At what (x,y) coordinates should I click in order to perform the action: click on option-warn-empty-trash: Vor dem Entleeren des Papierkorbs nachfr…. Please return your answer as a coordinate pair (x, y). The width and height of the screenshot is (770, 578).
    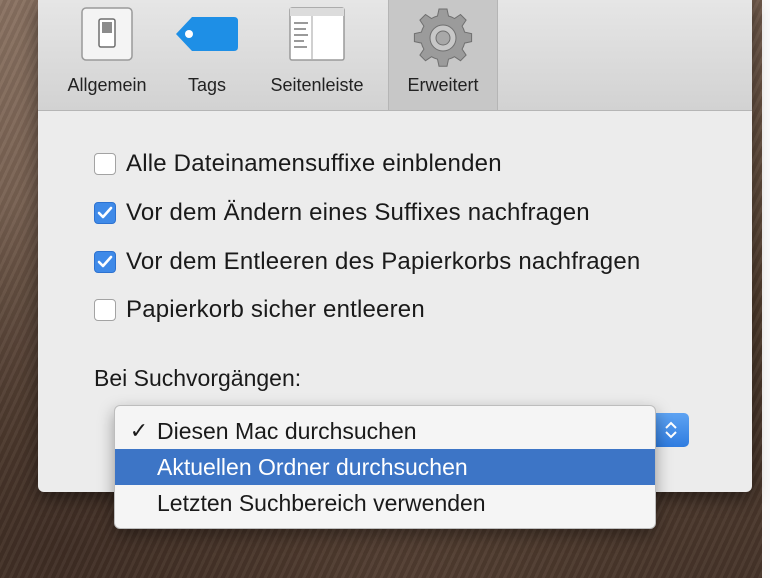
    Looking at the image, I should click on (367, 262).